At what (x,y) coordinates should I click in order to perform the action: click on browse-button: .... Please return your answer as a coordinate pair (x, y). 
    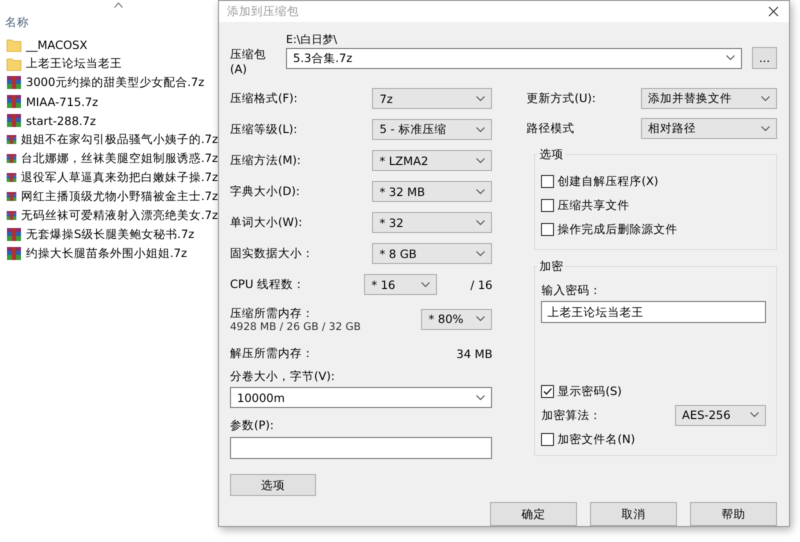
    Looking at the image, I should click on (764, 58).